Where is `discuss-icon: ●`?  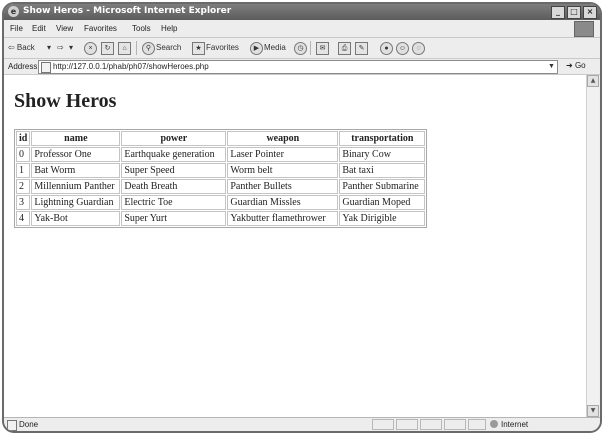 discuss-icon: ● is located at coordinates (386, 48).